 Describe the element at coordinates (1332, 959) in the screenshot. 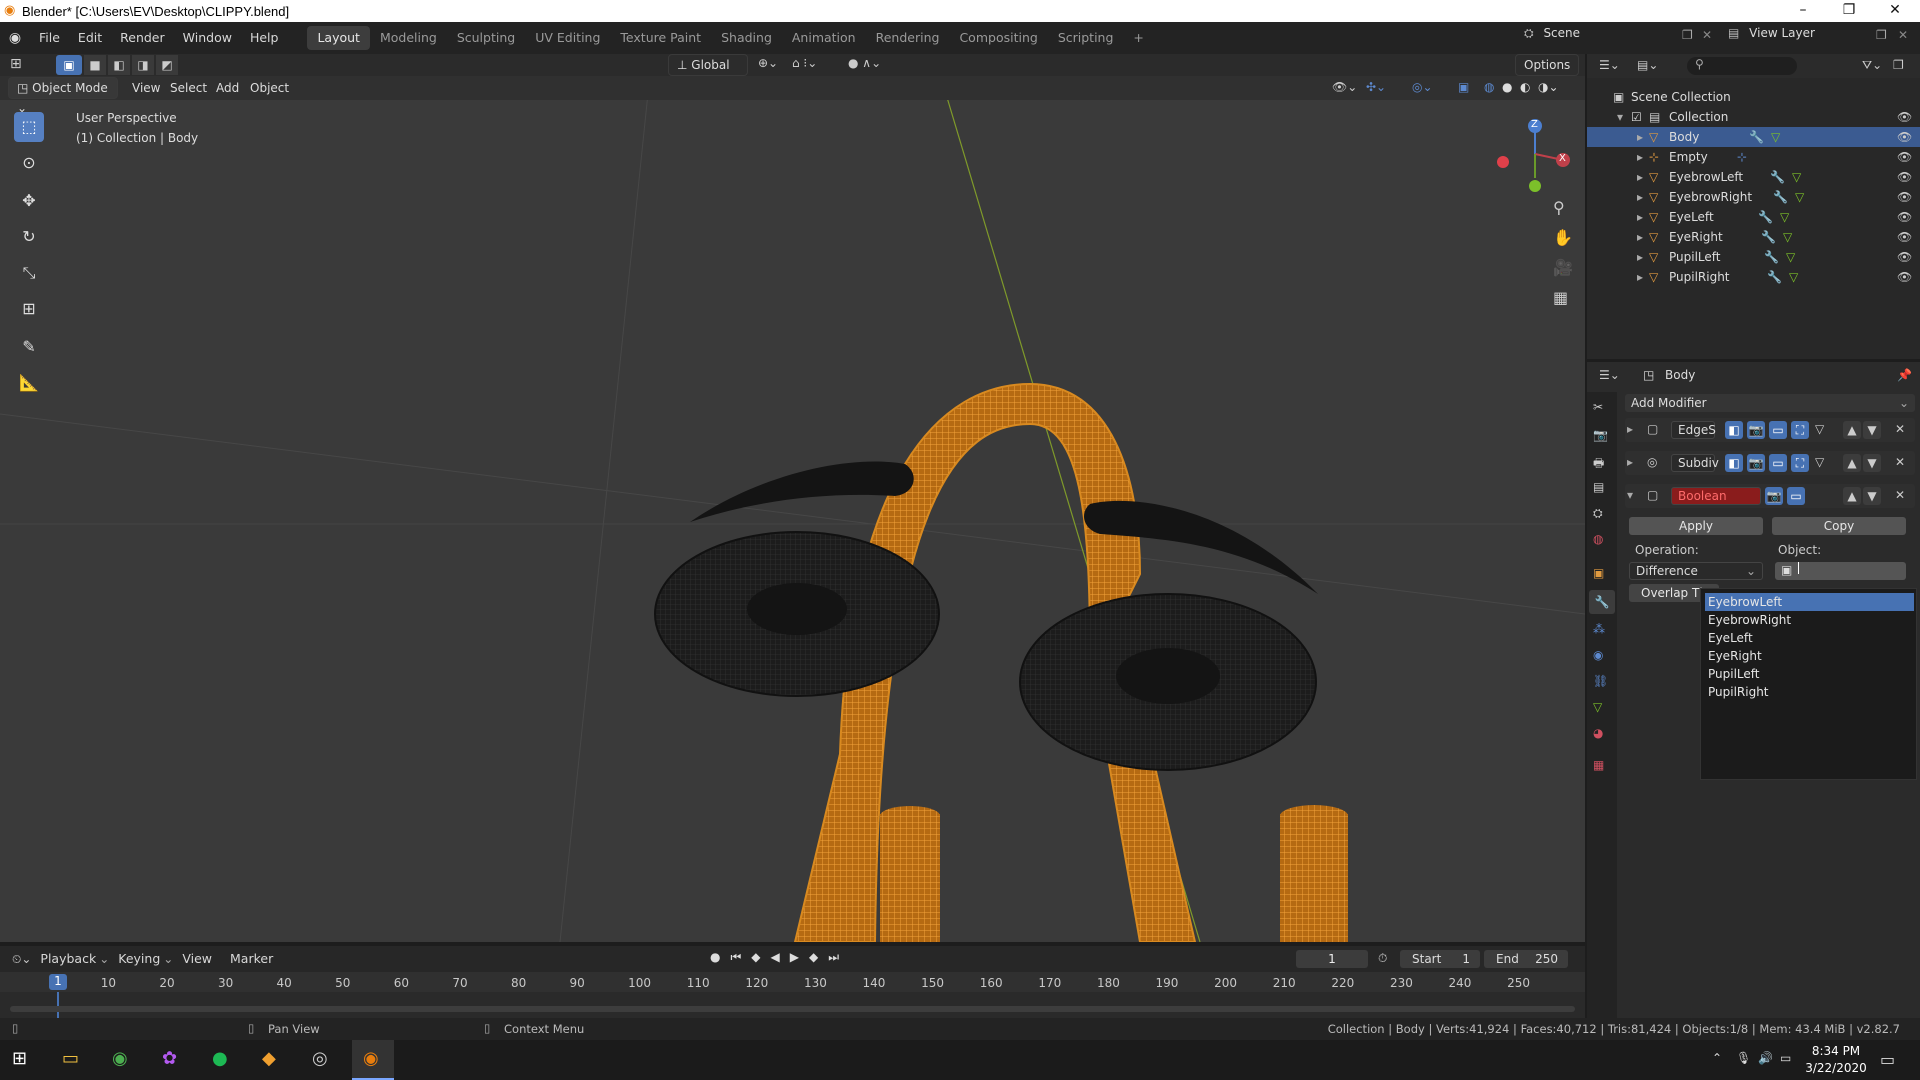

I see `current-frame-field: 1` at that location.